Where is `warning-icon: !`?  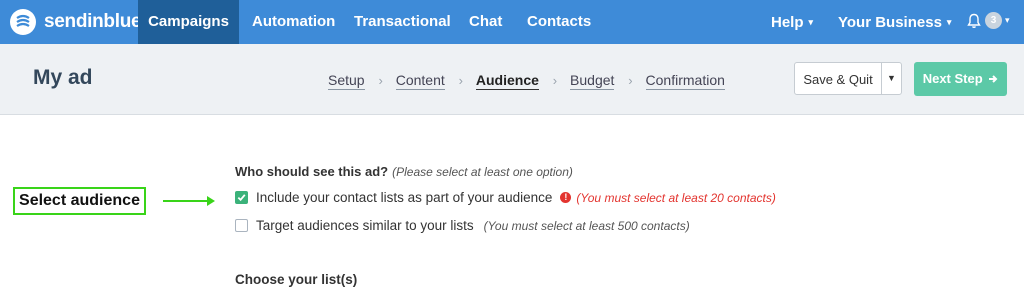 warning-icon: ! is located at coordinates (566, 197).